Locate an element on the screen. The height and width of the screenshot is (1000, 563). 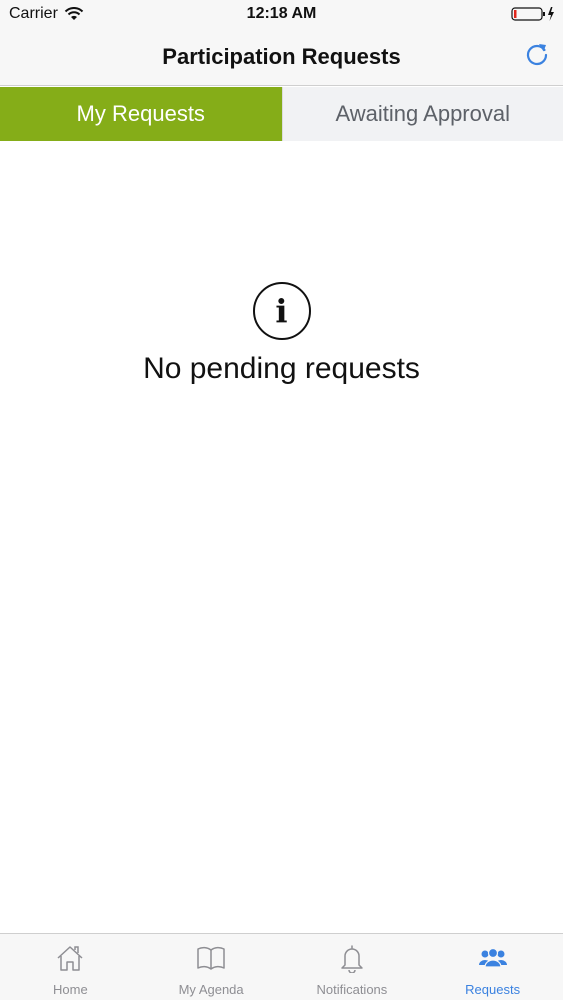
tab-bar-item-home: Home is located at coordinates (70, 967).